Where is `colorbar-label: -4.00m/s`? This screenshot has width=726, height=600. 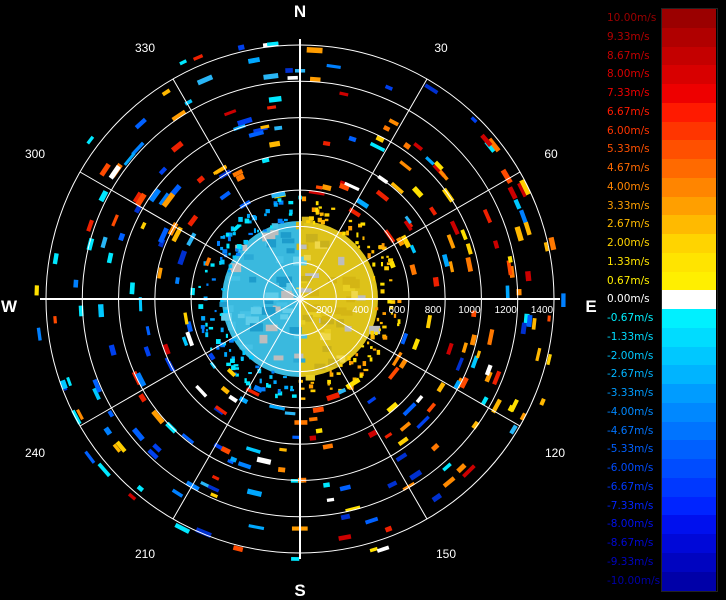 colorbar-label: -4.00m/s is located at coordinates (630, 411).